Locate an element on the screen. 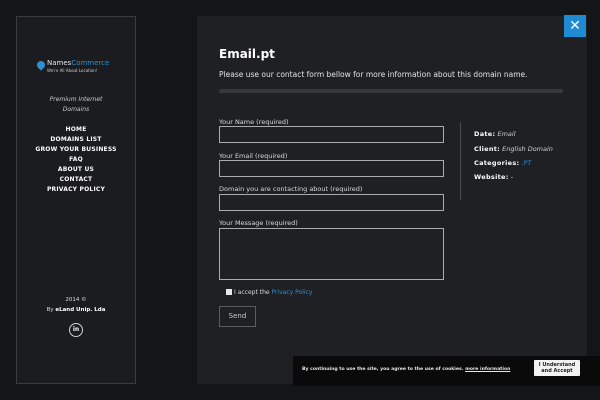 Image resolution: width=600 pixels, height=400 pixels. more-information-link: more information is located at coordinates (487, 369).